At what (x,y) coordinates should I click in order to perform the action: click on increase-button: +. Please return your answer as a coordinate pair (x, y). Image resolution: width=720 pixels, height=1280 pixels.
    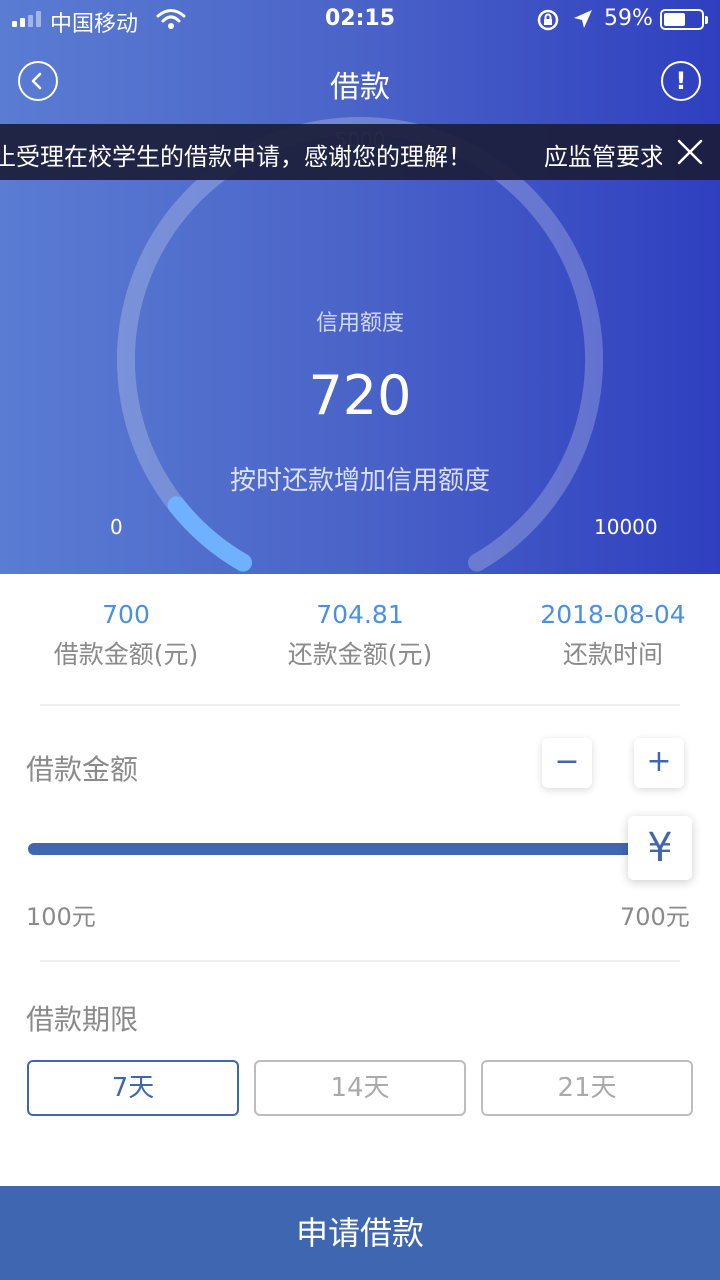
    Looking at the image, I should click on (659, 763).